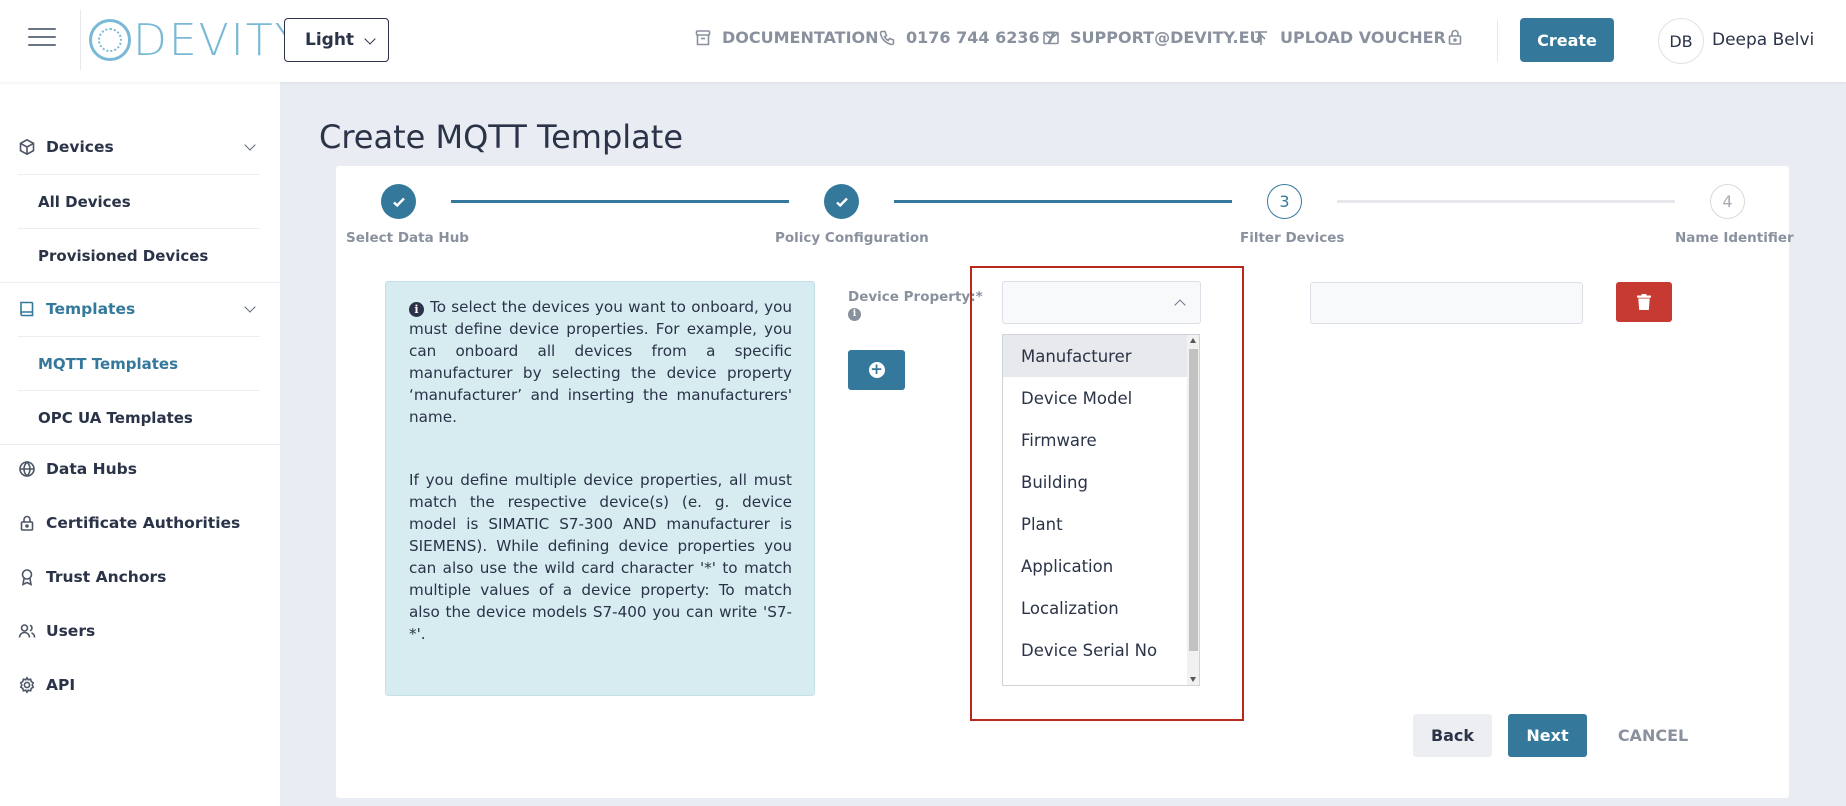  I want to click on dropdown-option-localization: Localization, so click(1095, 608).